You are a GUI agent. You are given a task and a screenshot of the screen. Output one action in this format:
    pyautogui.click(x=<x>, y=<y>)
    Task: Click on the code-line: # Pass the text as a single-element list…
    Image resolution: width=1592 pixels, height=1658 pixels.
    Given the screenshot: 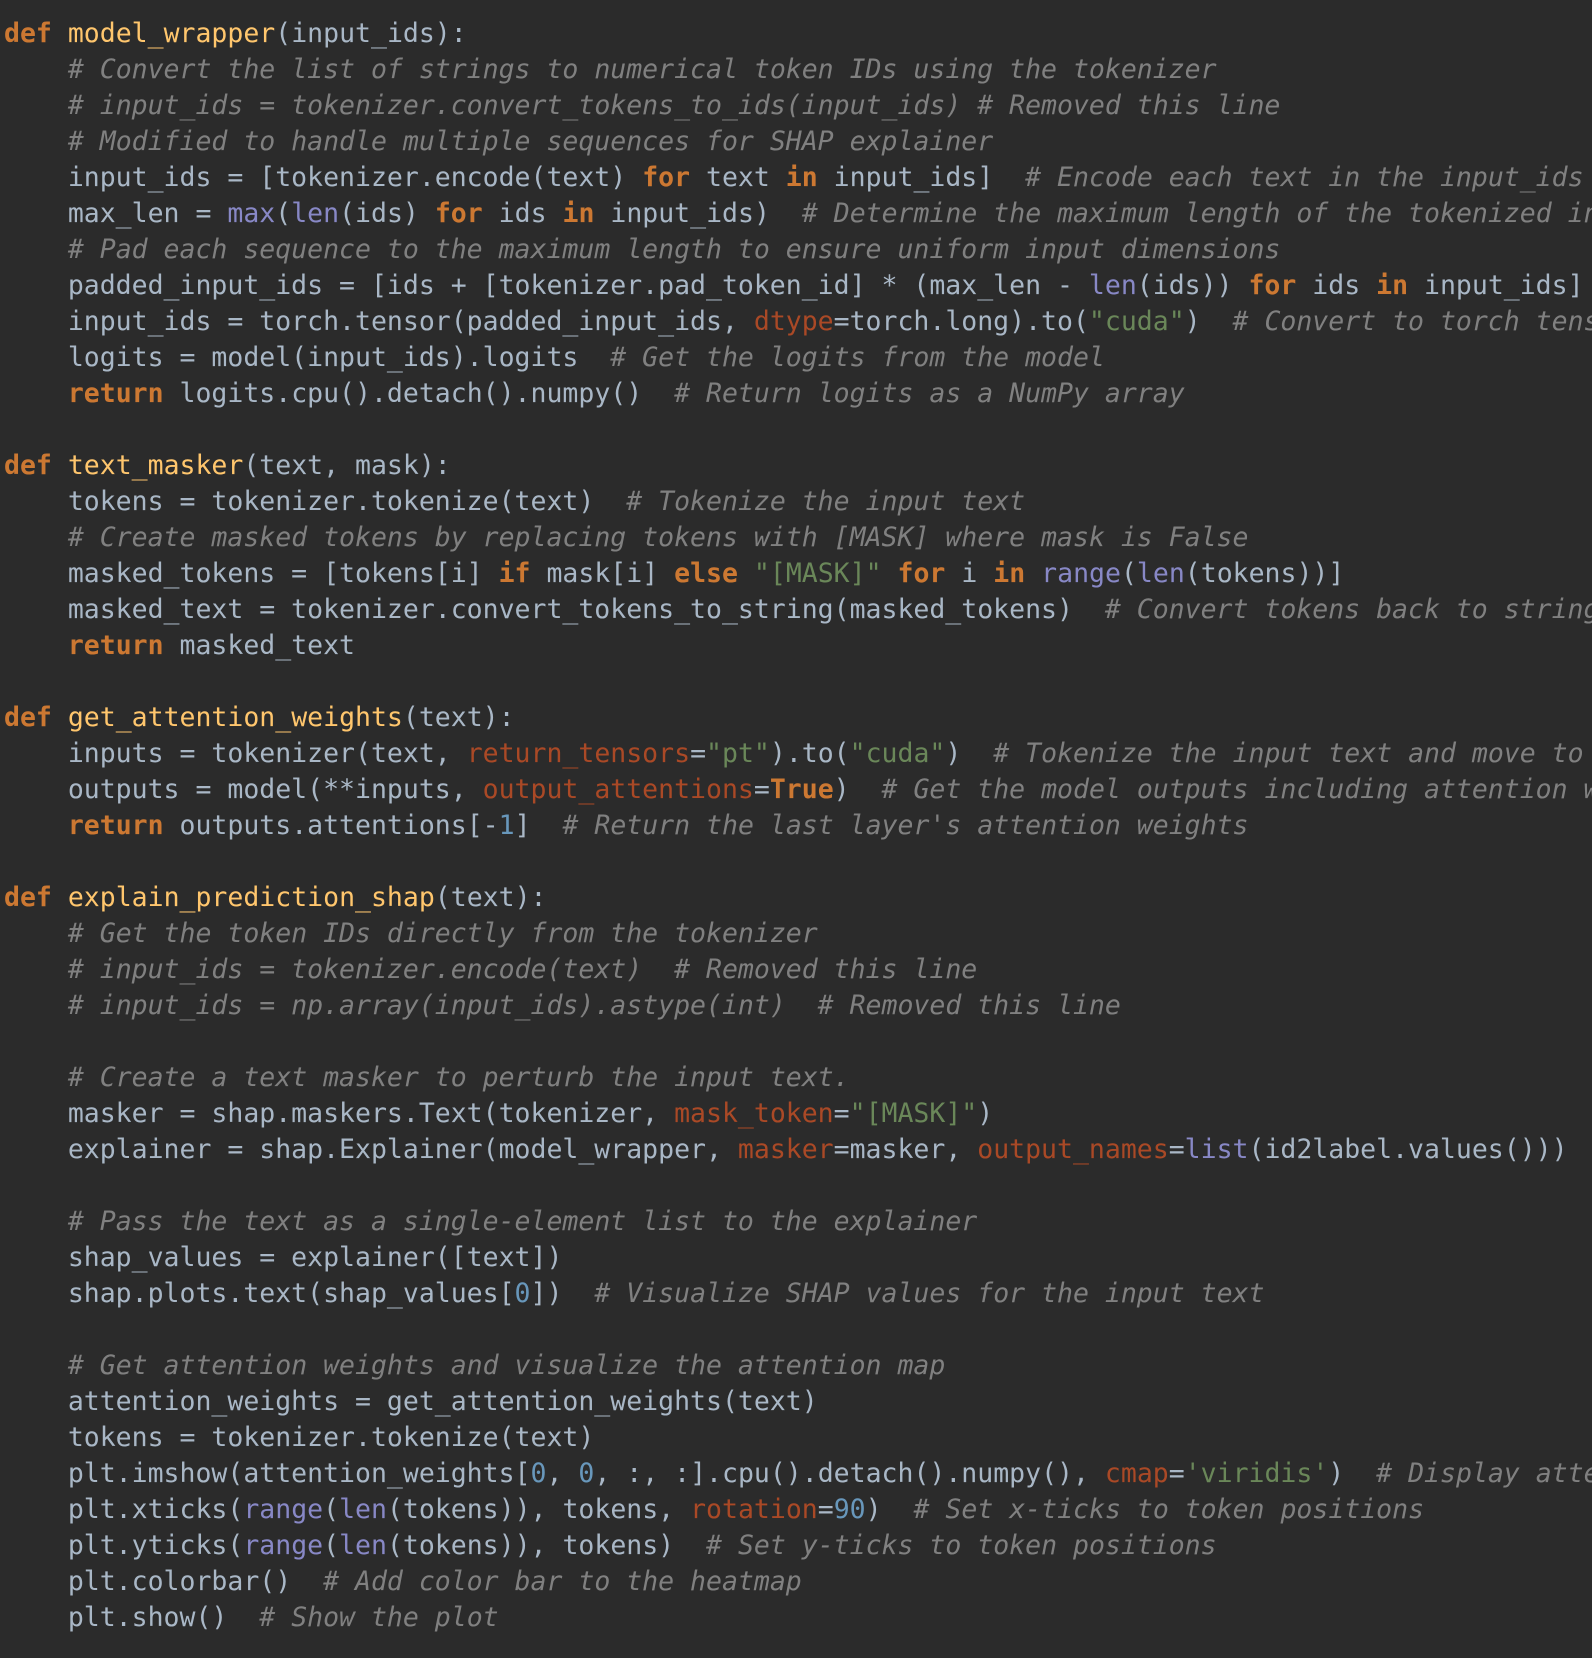 What is the action you would take?
    pyautogui.click(x=798, y=1222)
    